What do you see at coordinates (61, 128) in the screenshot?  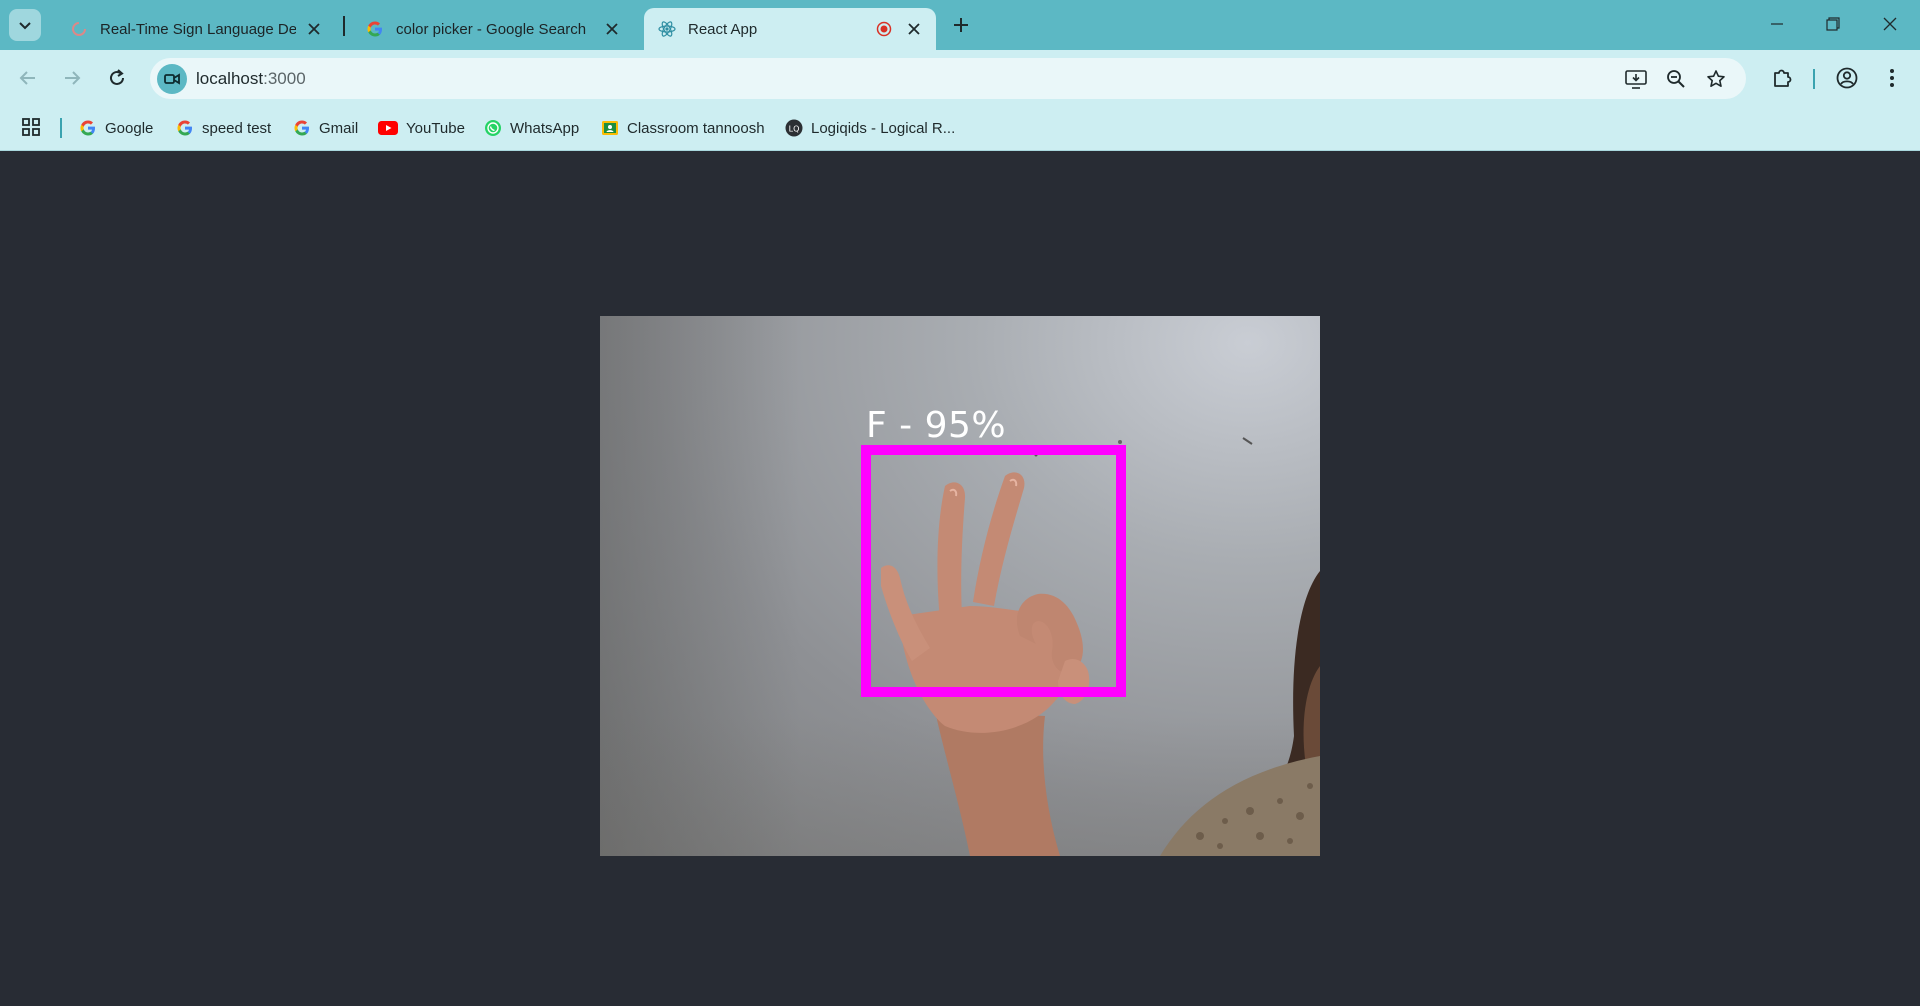 I see `bookmarks-divider` at bounding box center [61, 128].